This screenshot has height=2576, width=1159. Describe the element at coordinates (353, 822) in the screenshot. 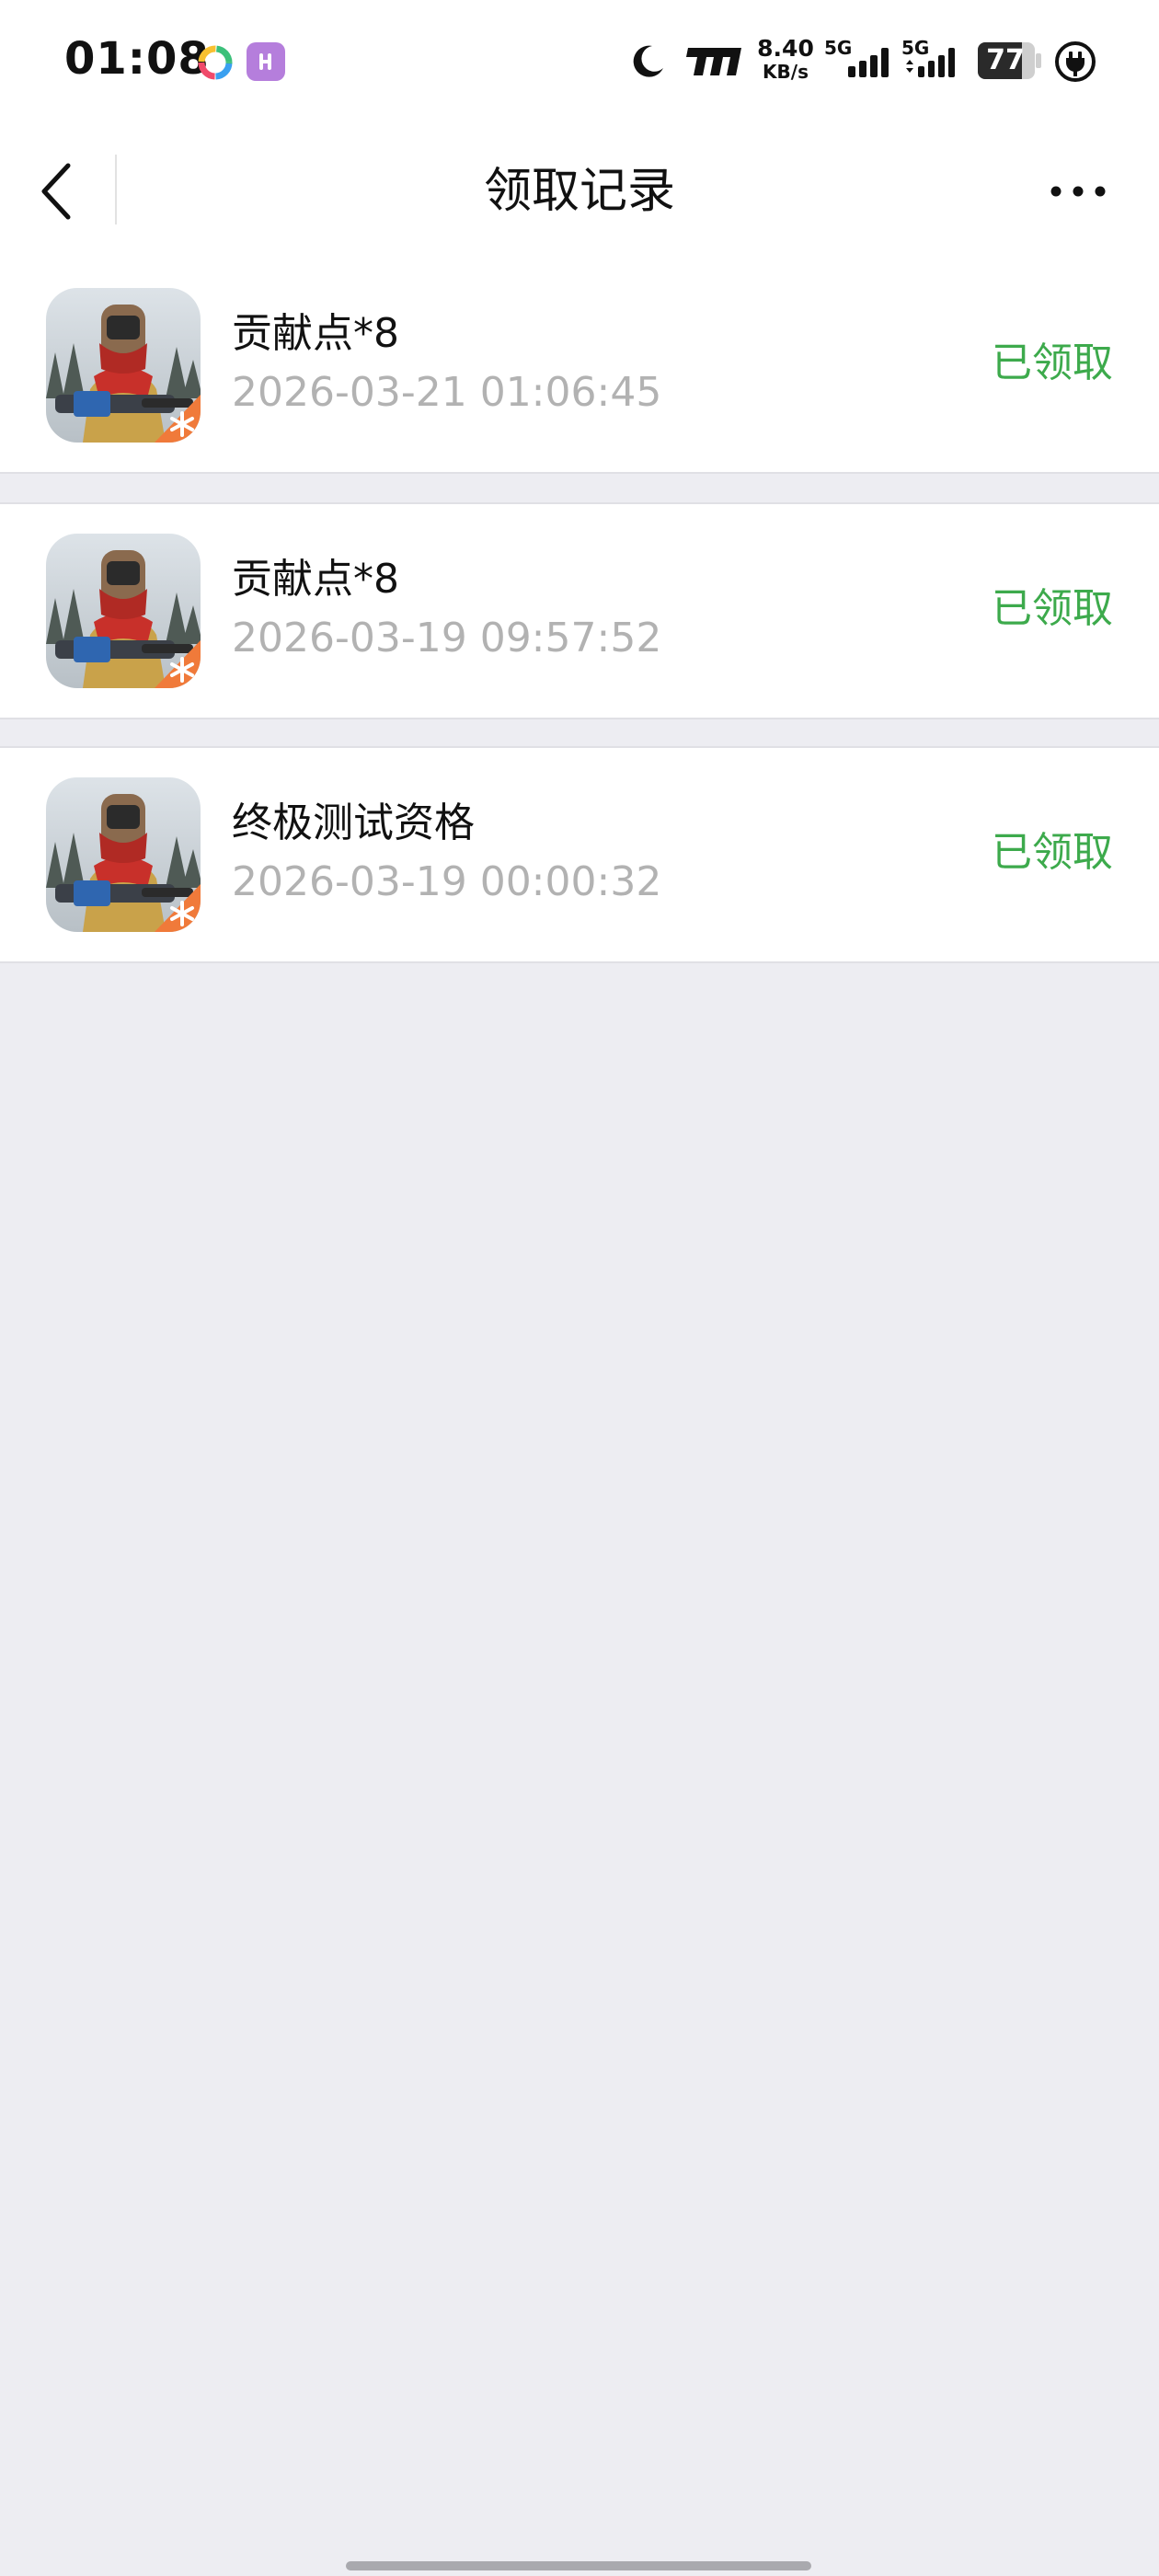

I see `record-name: 终极测试资格` at that location.